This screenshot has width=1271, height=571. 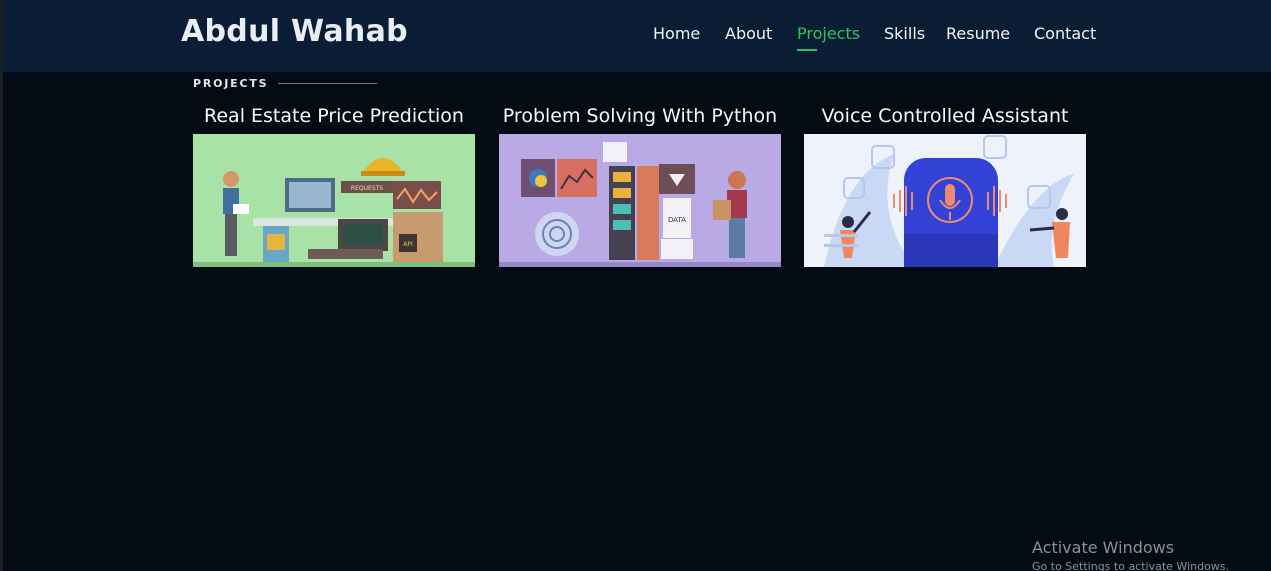 I want to click on nav-about: About, so click(x=748, y=33).